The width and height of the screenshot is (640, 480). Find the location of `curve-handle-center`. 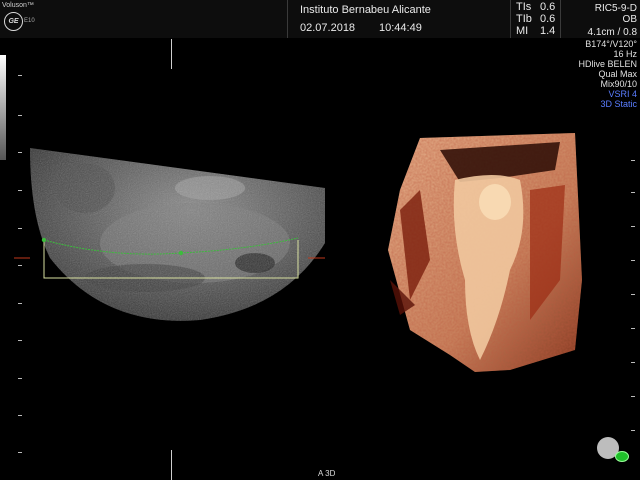

curve-handle-center is located at coordinates (181, 253).